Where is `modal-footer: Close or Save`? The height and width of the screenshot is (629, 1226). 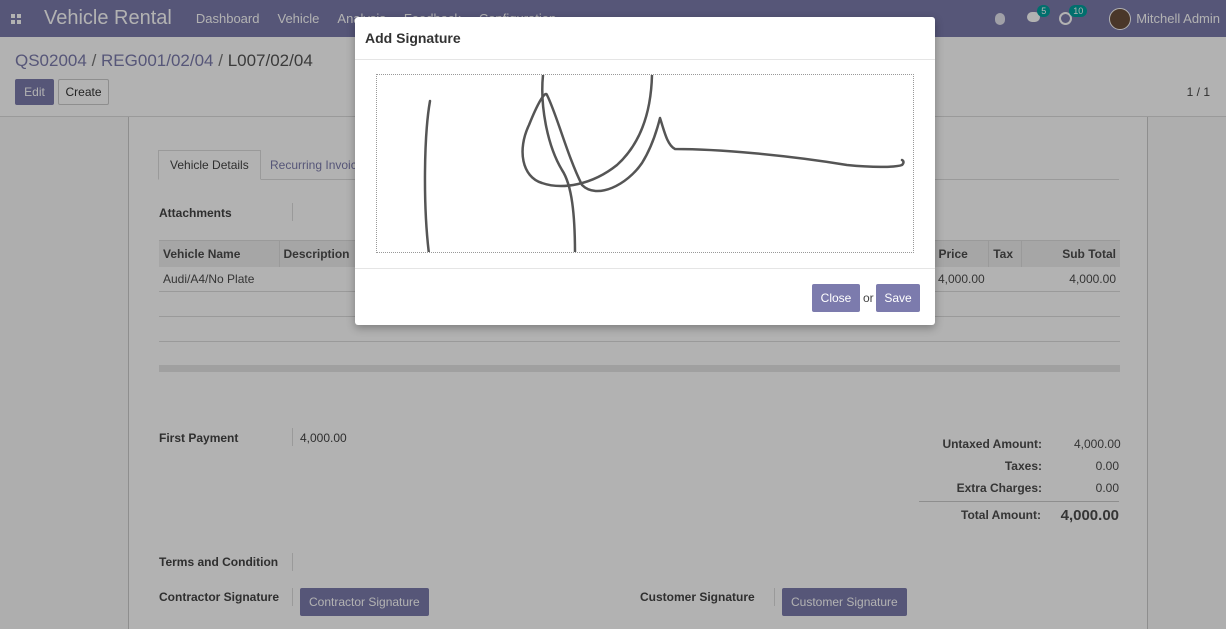
modal-footer: Close or Save is located at coordinates (645, 296).